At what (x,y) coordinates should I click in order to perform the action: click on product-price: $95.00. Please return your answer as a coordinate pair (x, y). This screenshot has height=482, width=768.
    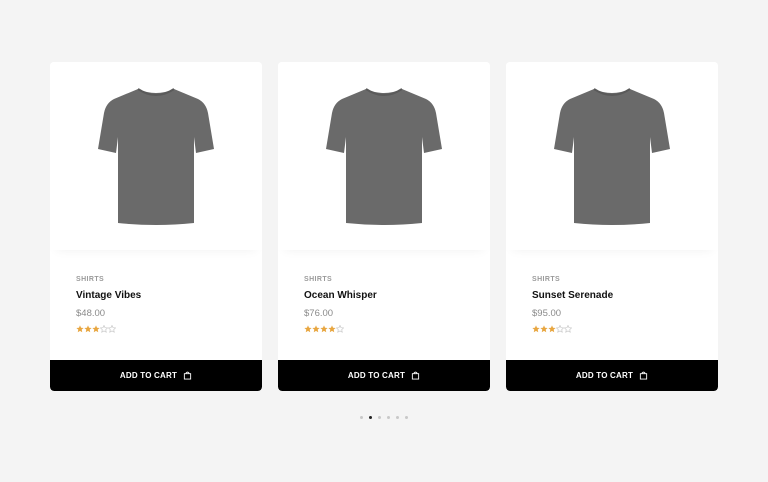
    Looking at the image, I should click on (547, 313).